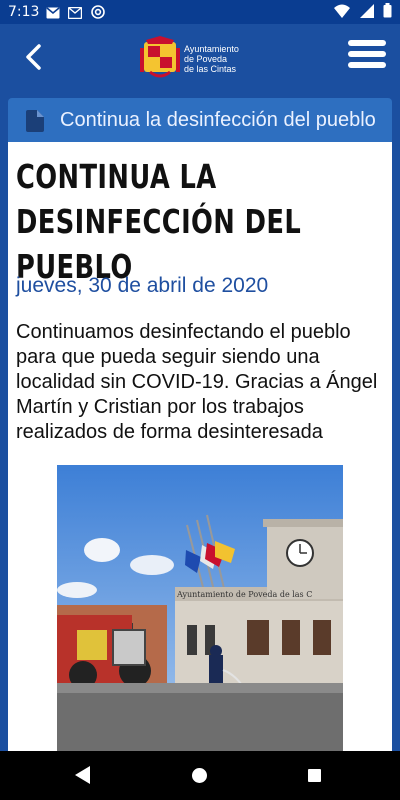  I want to click on mail-icon, so click(75, 14).